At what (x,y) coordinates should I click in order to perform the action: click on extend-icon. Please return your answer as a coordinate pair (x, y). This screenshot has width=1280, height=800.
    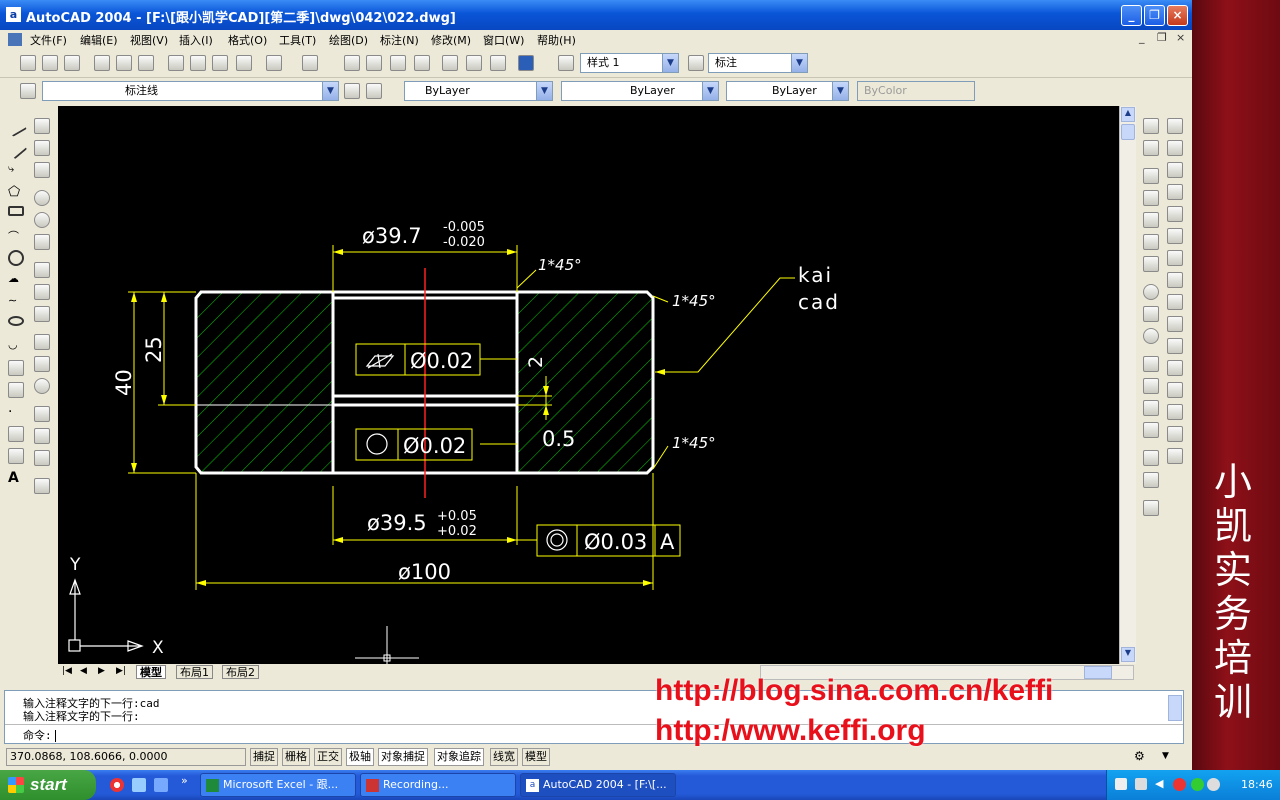
    Looking at the image, I should click on (1175, 346).